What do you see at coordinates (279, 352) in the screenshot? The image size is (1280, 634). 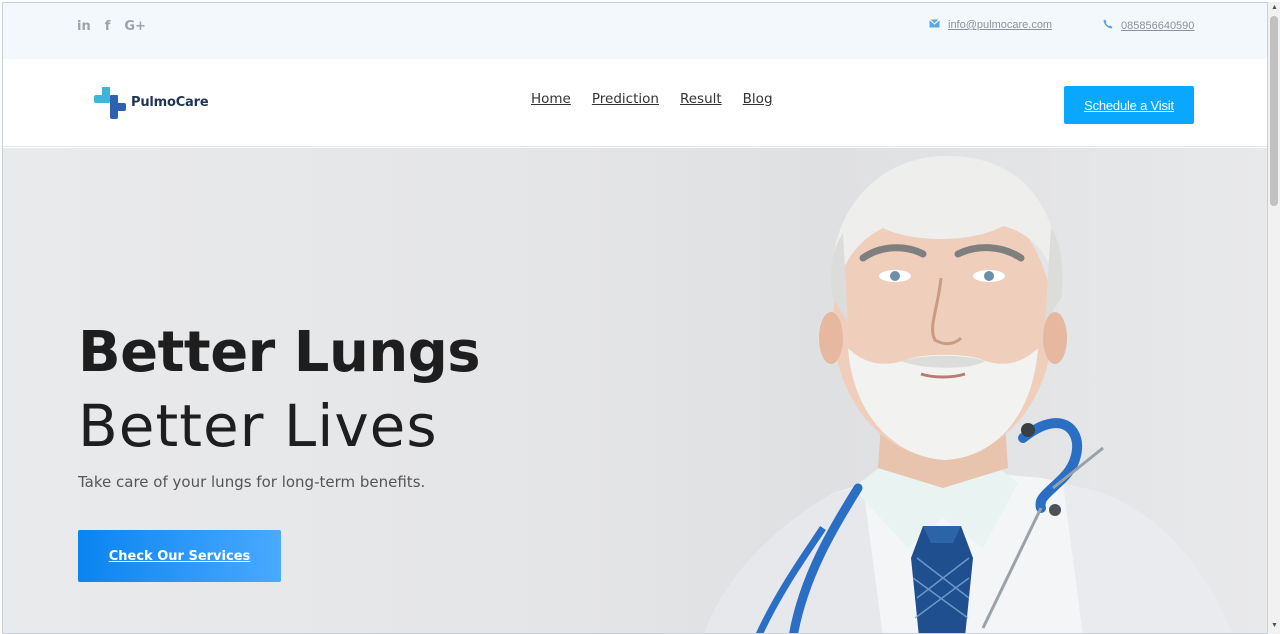 I see `hero-title-bold: Better Lungs` at bounding box center [279, 352].